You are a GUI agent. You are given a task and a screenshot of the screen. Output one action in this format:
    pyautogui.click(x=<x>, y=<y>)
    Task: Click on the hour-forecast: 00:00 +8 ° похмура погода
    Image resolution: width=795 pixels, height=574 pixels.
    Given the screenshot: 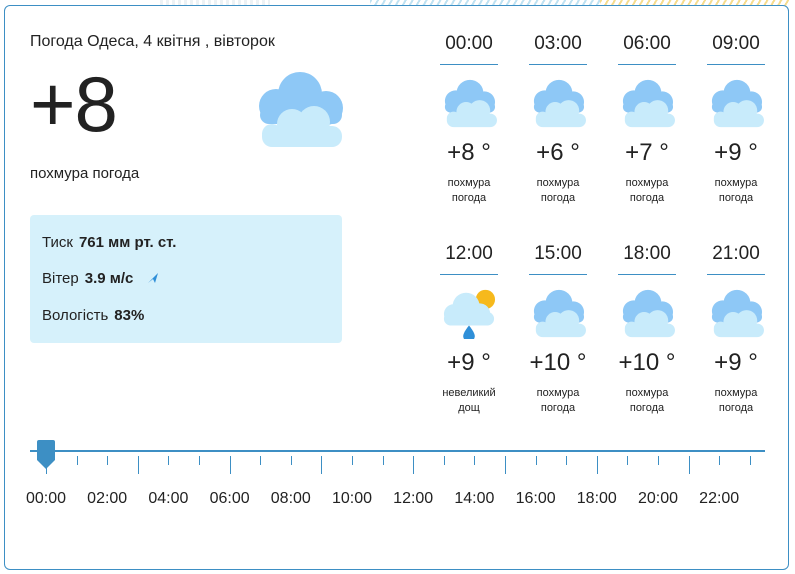 What is the action you would take?
    pyautogui.click(x=469, y=119)
    